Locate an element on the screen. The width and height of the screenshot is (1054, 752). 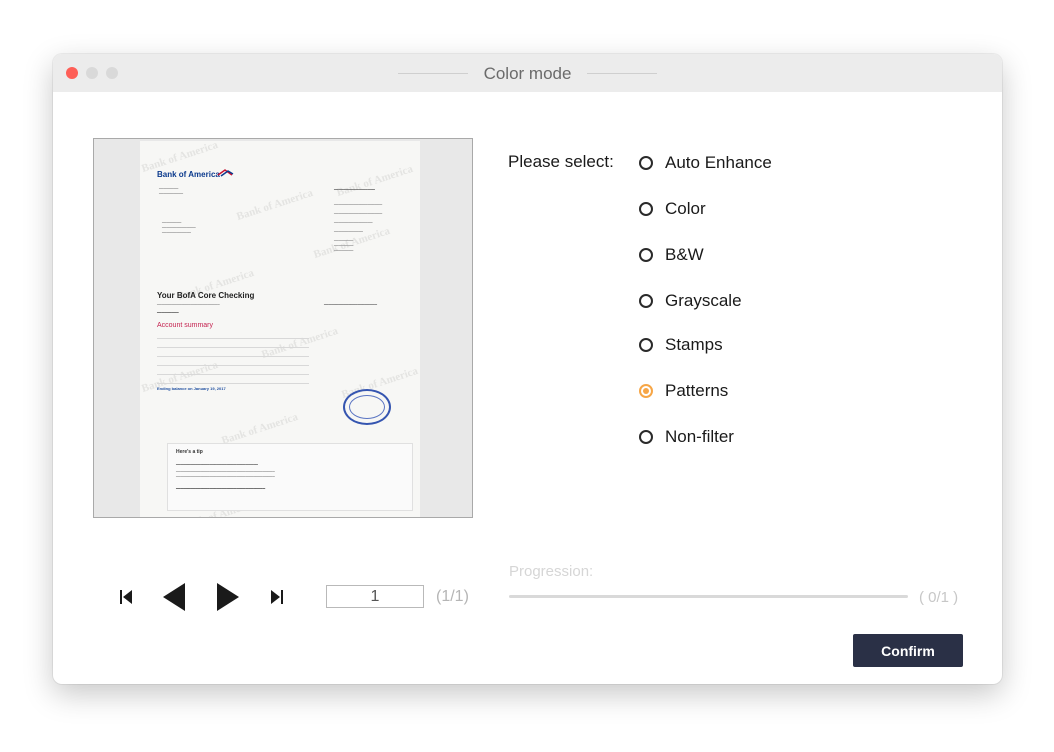
option-color: Color is located at coordinates (672, 209).